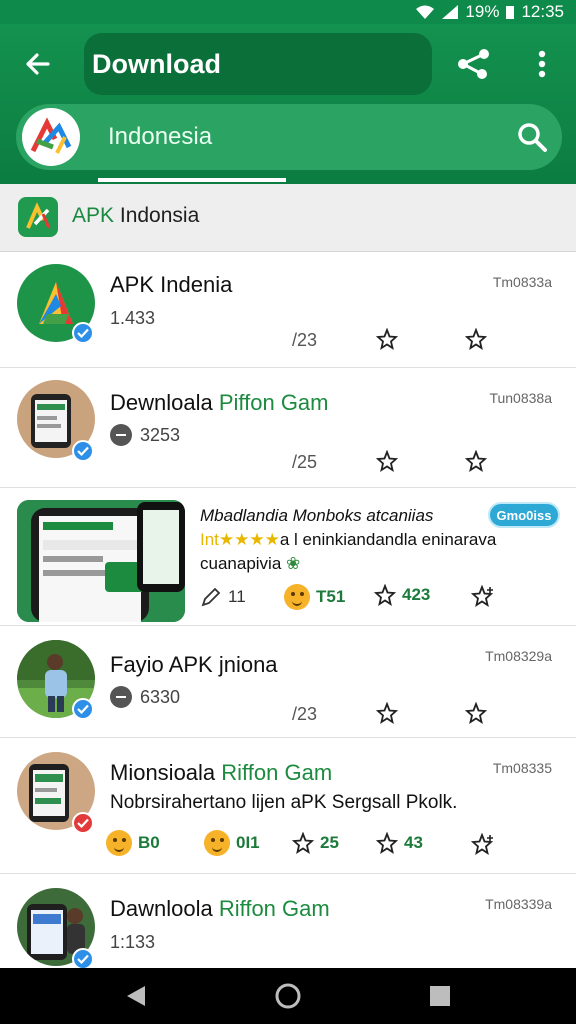  Describe the element at coordinates (315, 843) in the screenshot. I see `pin-count-button: 25` at that location.